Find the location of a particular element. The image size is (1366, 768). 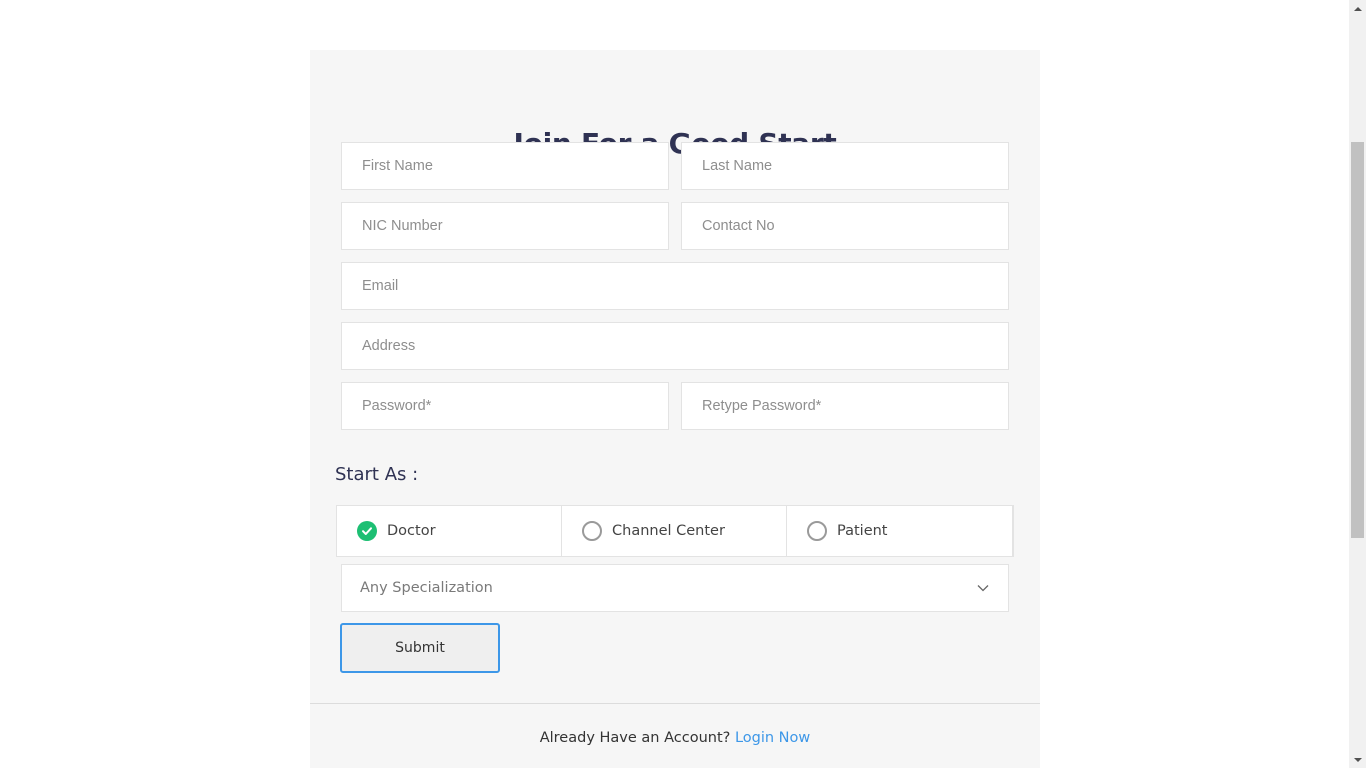

specialization-select: Any Specialization is located at coordinates (675, 588).